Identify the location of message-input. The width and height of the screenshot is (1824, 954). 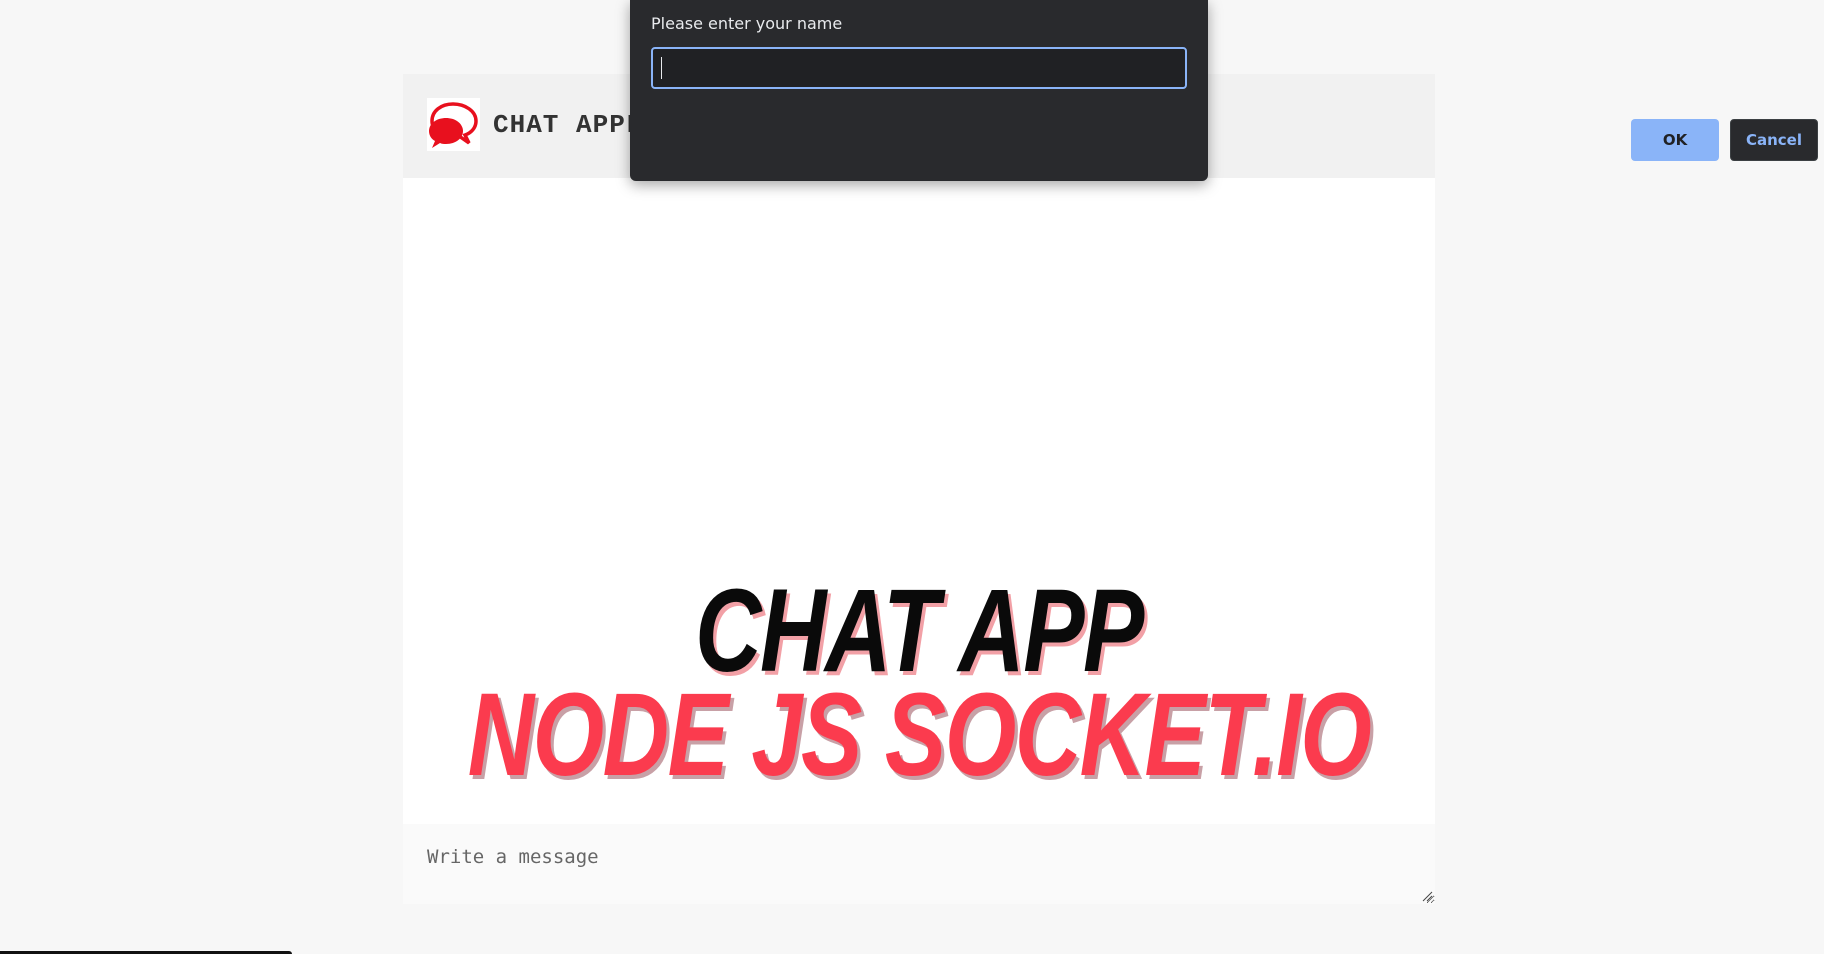
(919, 864).